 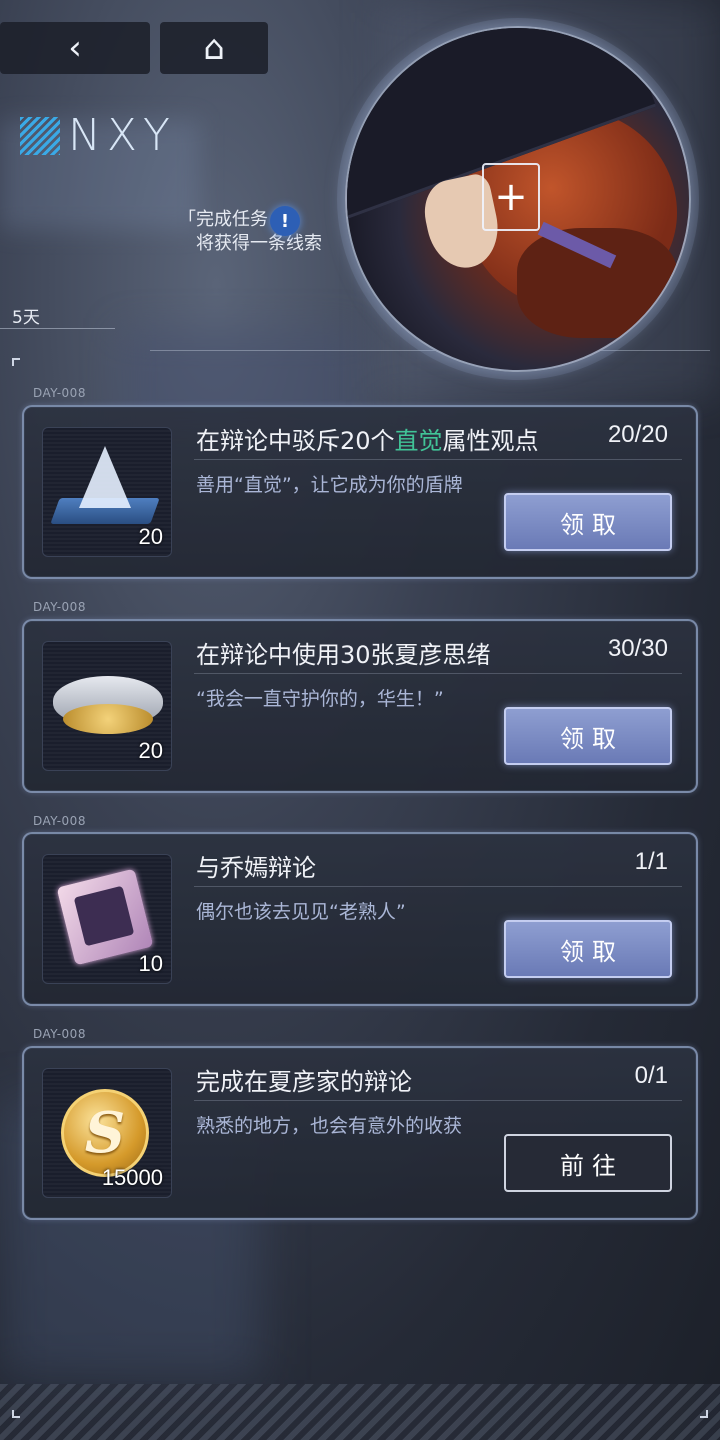 I want to click on logo: NXY, so click(x=98, y=135).